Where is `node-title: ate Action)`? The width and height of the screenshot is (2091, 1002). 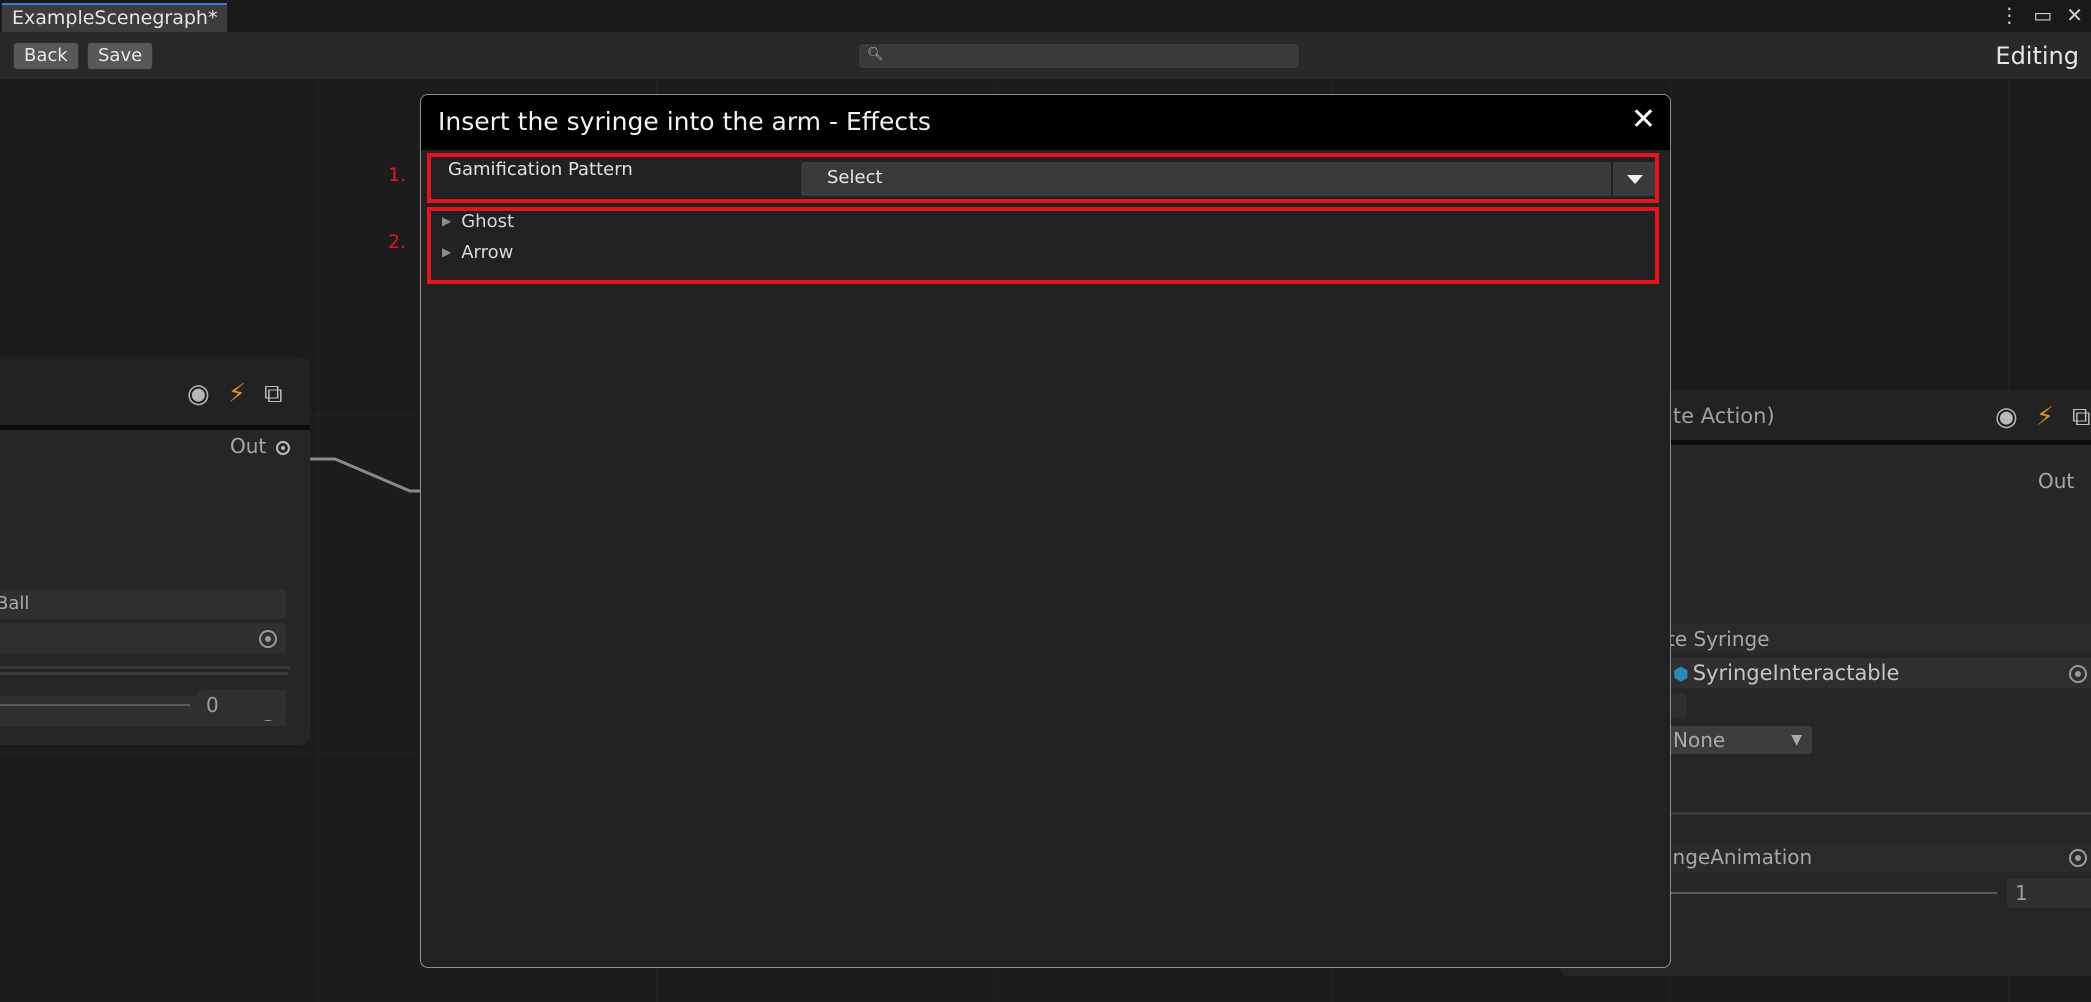 node-title: ate Action) is located at coordinates (1717, 416).